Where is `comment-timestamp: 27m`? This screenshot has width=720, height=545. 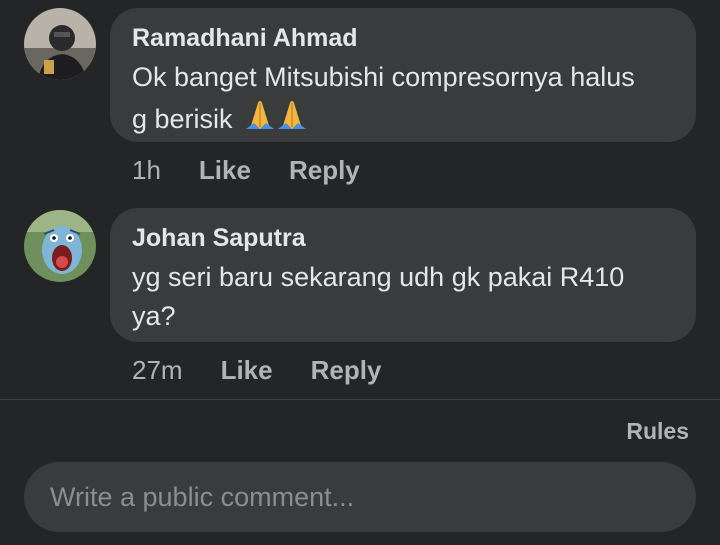
comment-timestamp: 27m is located at coordinates (157, 370).